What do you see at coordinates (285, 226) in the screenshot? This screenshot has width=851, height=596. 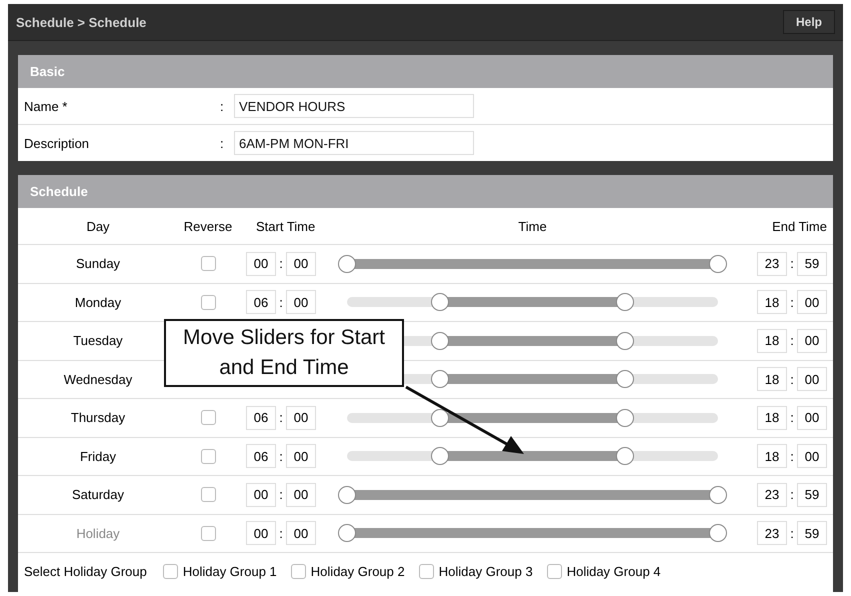 I see `column-header: Start Time` at bounding box center [285, 226].